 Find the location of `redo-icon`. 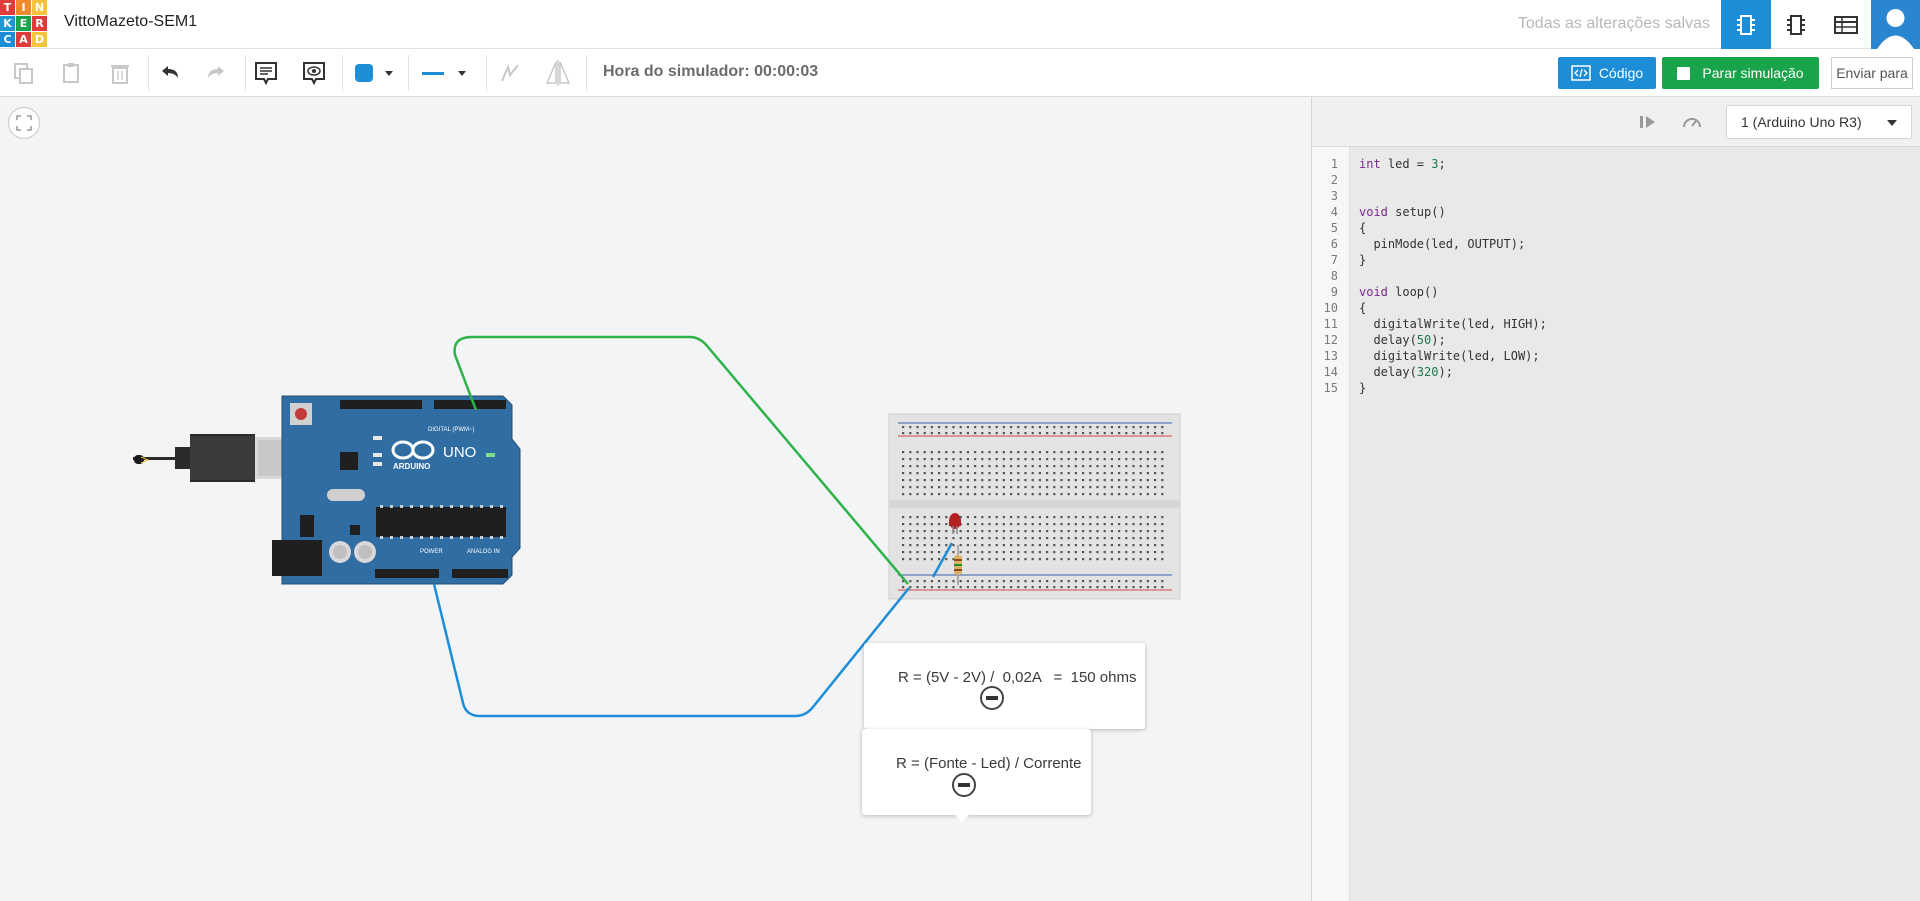

redo-icon is located at coordinates (216, 72).